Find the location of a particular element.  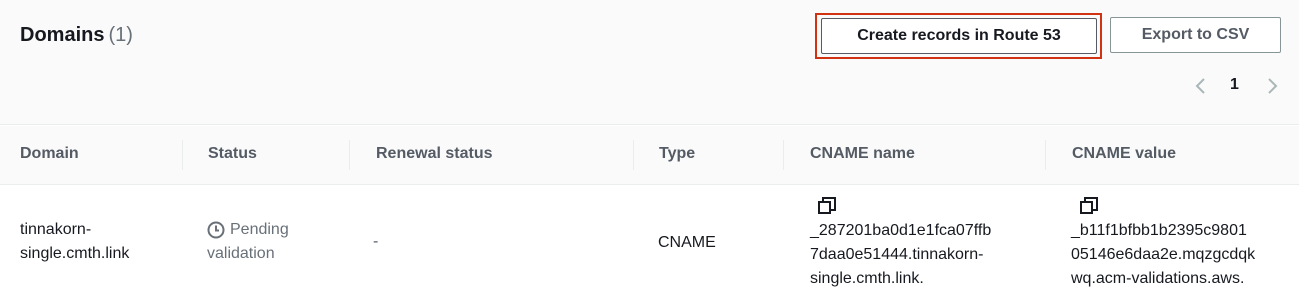

domain-cell: tinnakorn- single.cmth.link is located at coordinates (74, 242).